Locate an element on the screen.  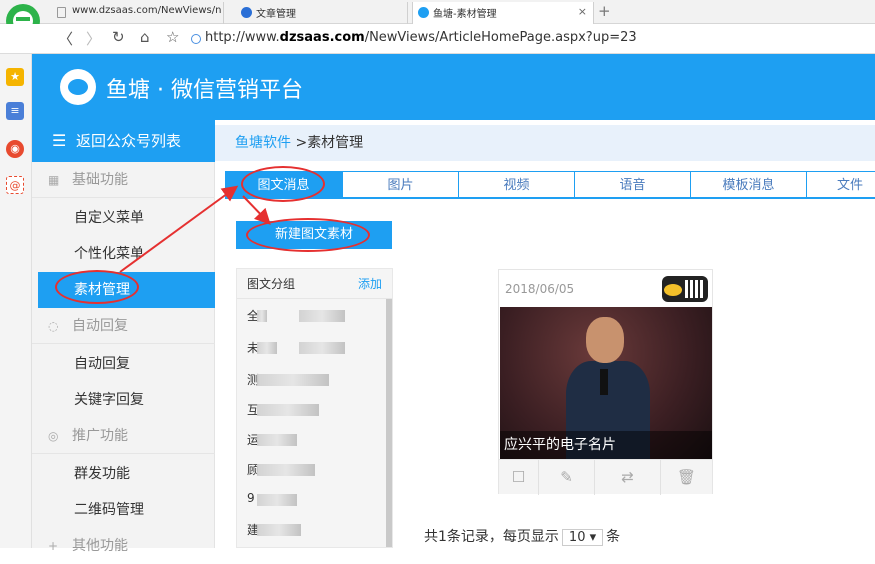
security-icon is located at coordinates (196, 39).